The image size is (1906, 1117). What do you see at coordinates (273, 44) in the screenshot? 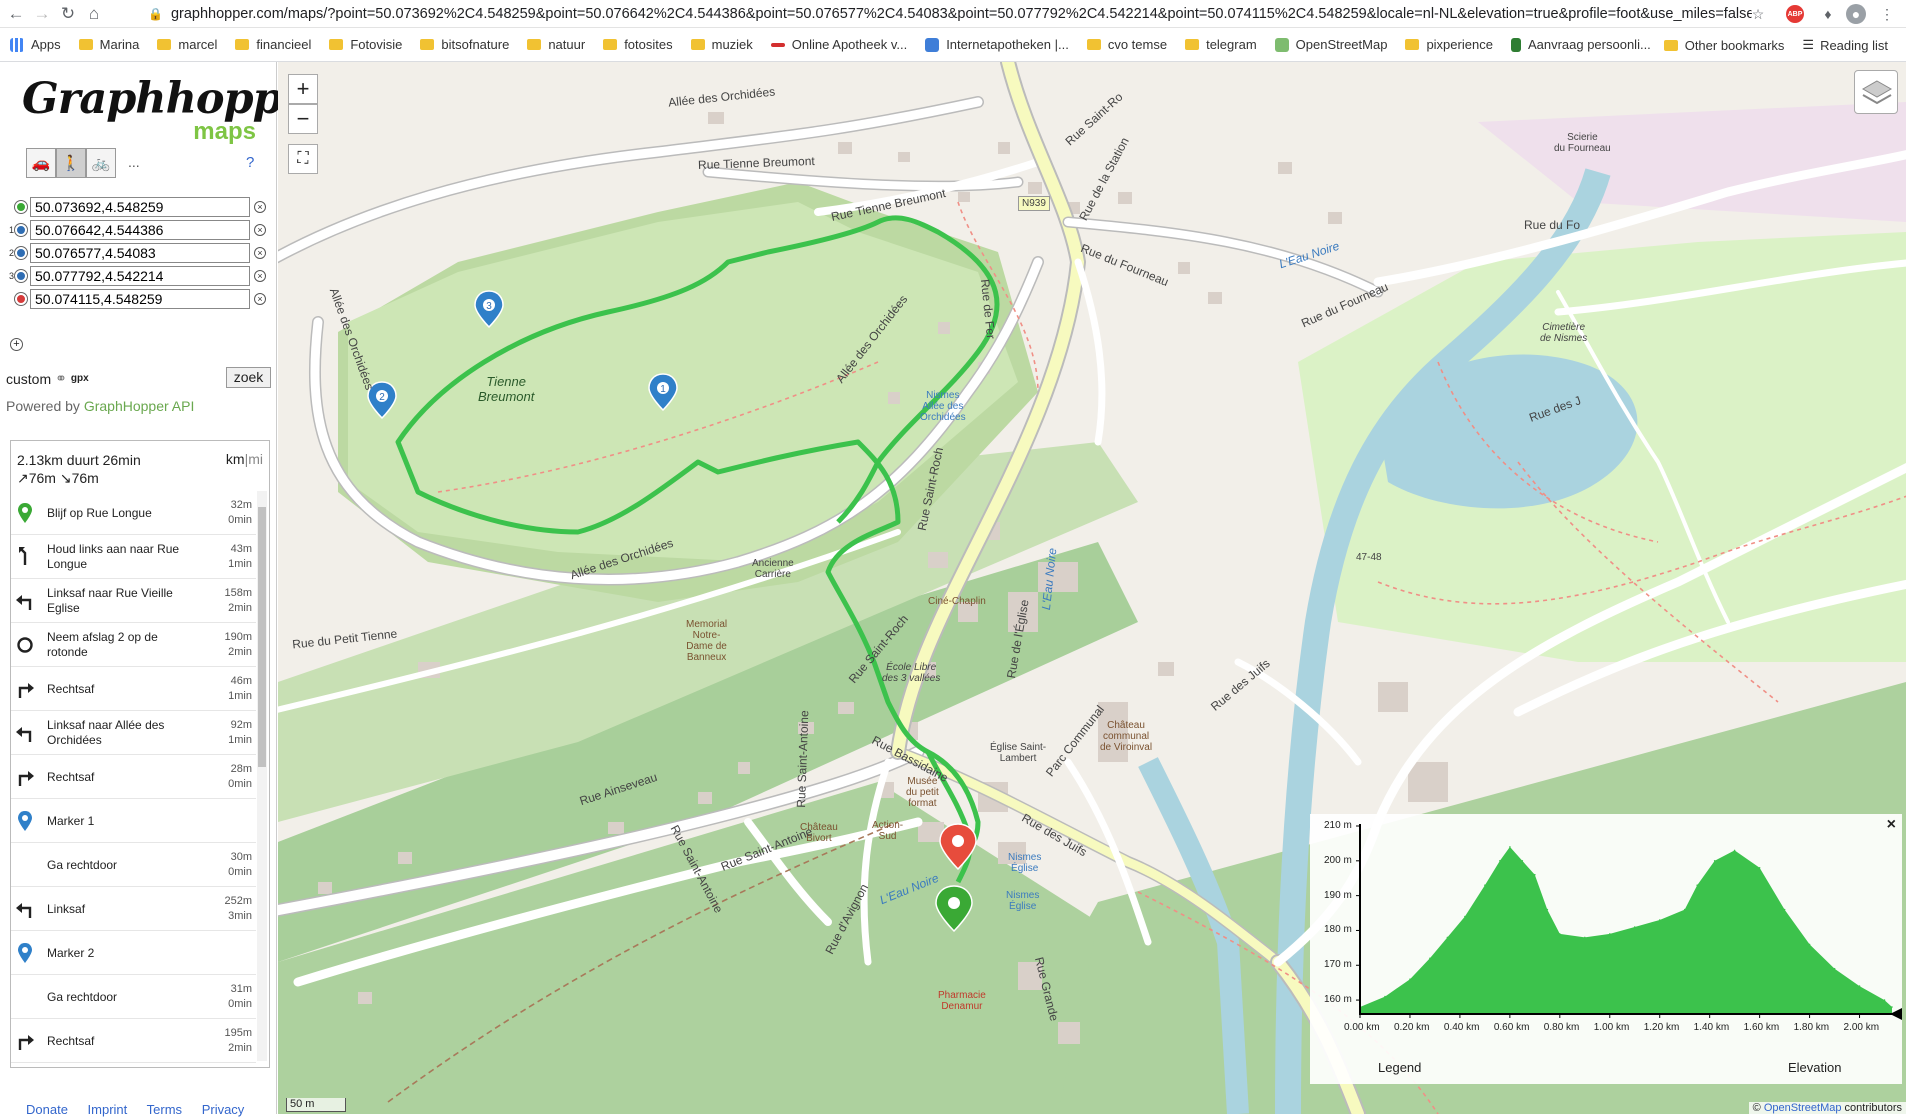
I see `bookmark-folder: financieel` at bounding box center [273, 44].